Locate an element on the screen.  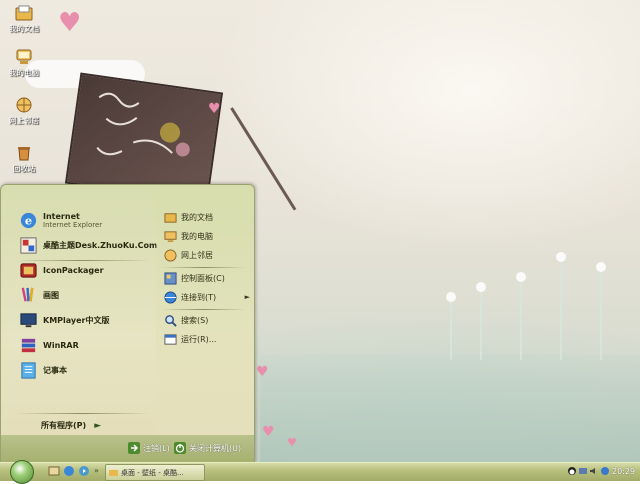
media-player-icon is located at coordinates (84, 471).